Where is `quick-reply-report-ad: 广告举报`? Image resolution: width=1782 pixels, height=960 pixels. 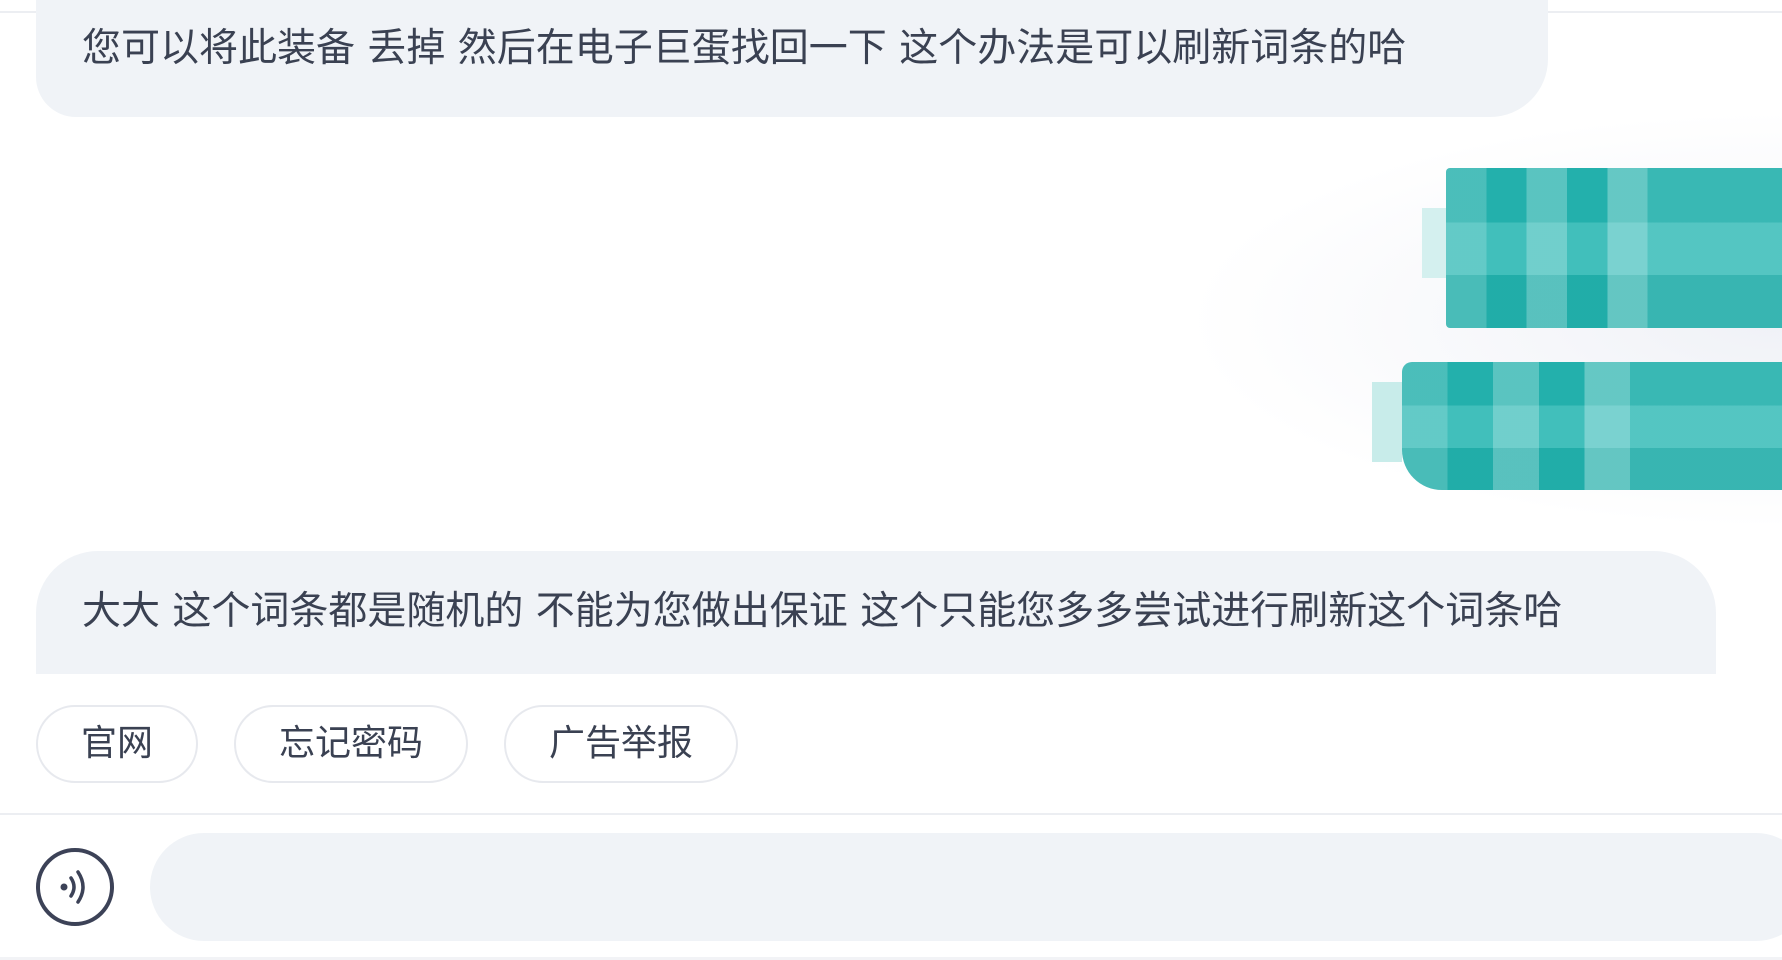 quick-reply-report-ad: 广告举报 is located at coordinates (621, 744).